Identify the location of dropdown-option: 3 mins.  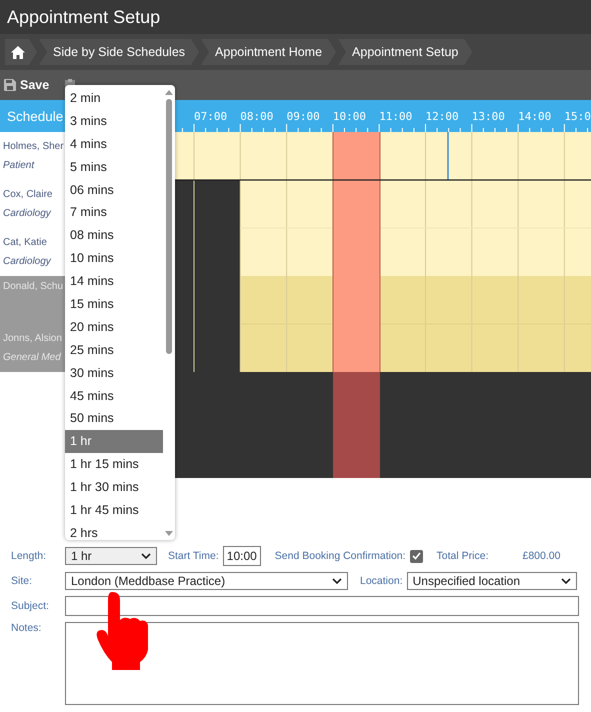
(114, 121).